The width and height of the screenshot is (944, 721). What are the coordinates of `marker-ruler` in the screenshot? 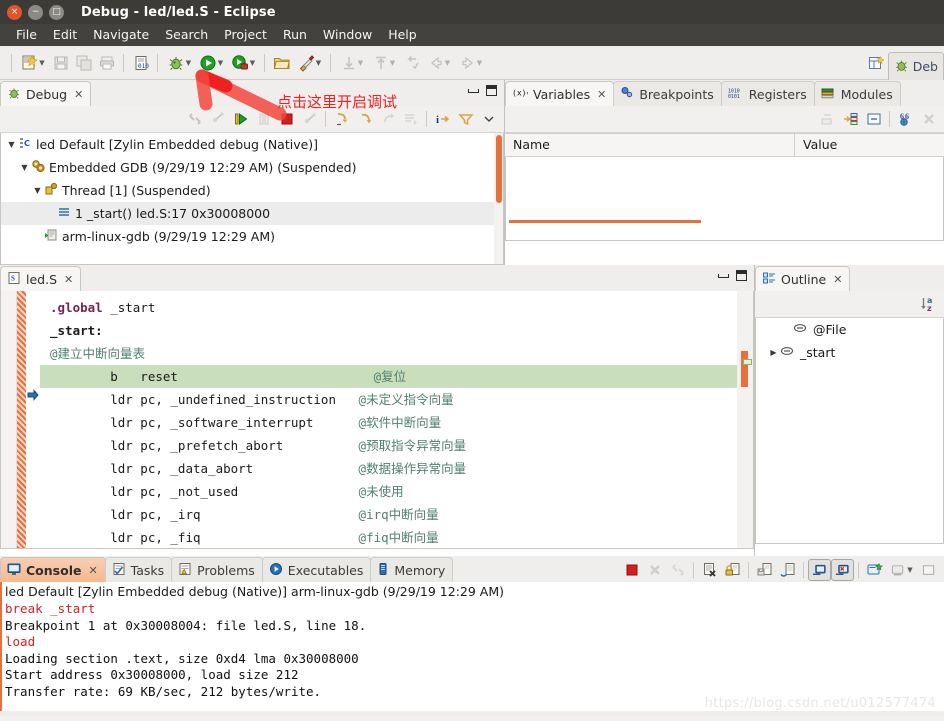 It's located at (33, 419).